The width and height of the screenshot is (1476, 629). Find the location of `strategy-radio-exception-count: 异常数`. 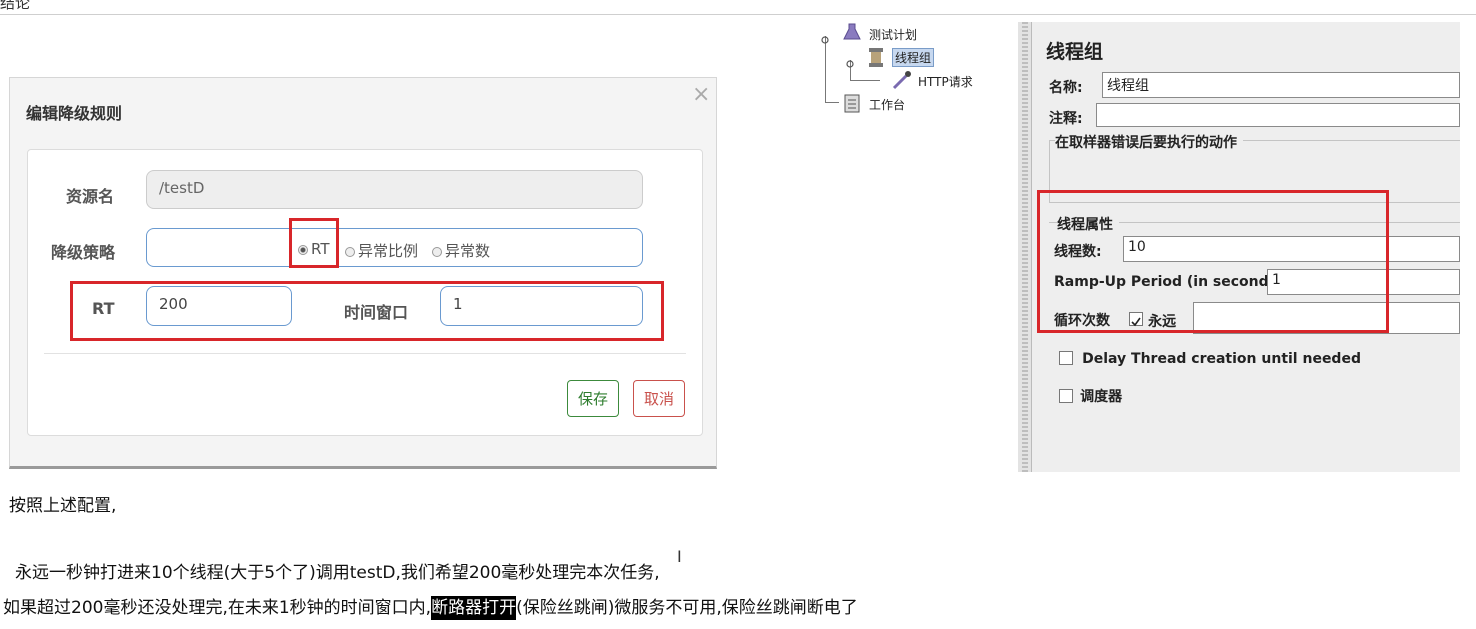

strategy-radio-exception-count: 异常数 is located at coordinates (461, 250).